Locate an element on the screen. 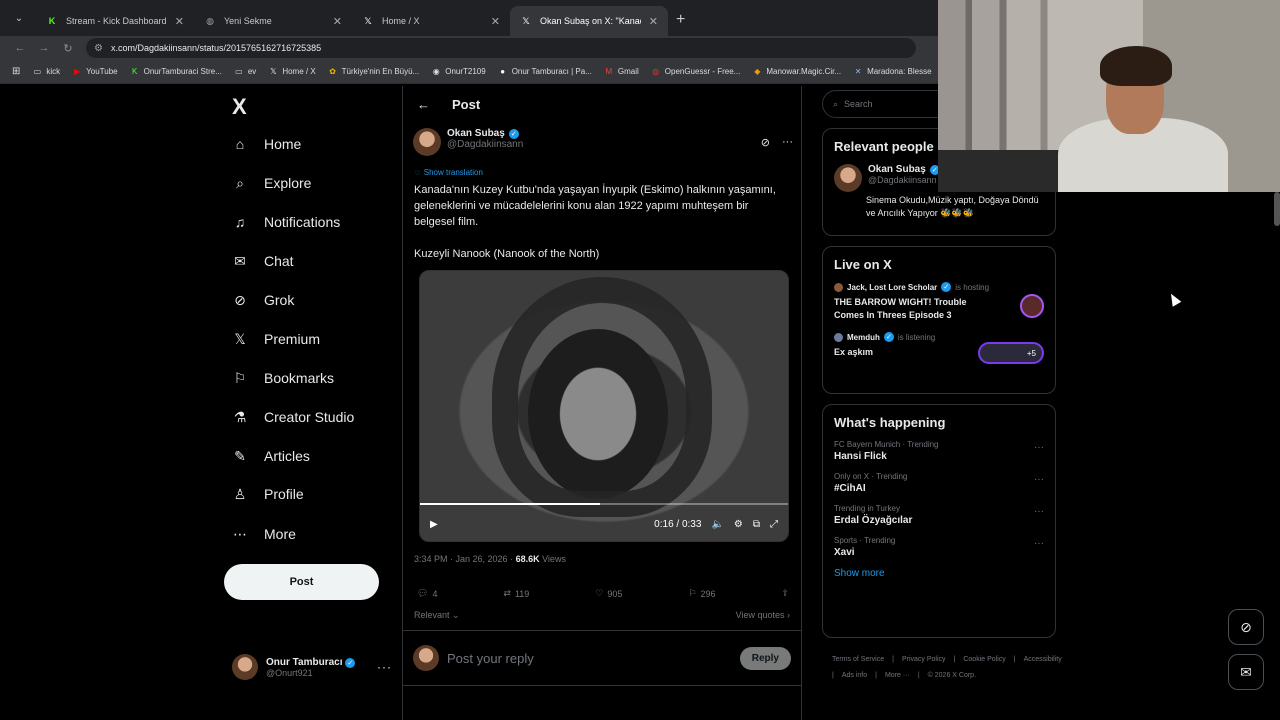 This screenshot has width=1280, height=720. nav-item-label: Home is located at coordinates (282, 144).